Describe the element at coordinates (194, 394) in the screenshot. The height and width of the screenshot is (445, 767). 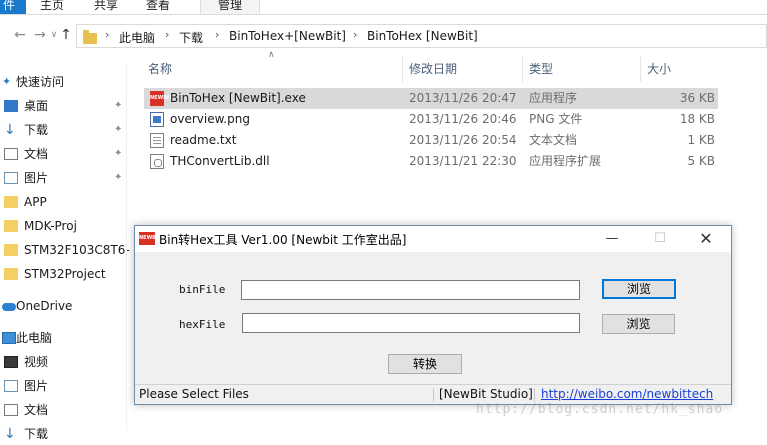
I see `status-message: Please Select Files` at that location.